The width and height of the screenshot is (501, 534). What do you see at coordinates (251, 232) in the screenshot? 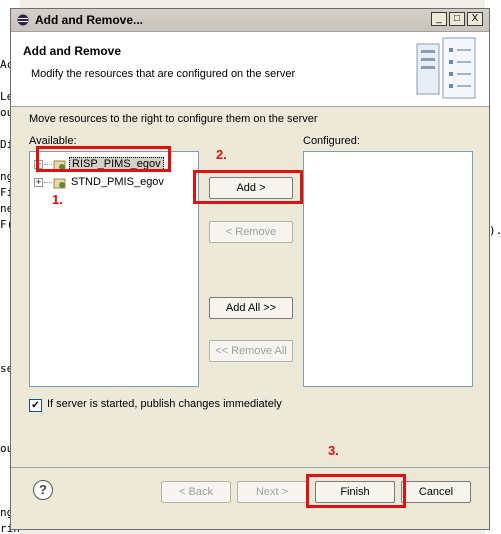
I see `remove-button: < Remove` at bounding box center [251, 232].